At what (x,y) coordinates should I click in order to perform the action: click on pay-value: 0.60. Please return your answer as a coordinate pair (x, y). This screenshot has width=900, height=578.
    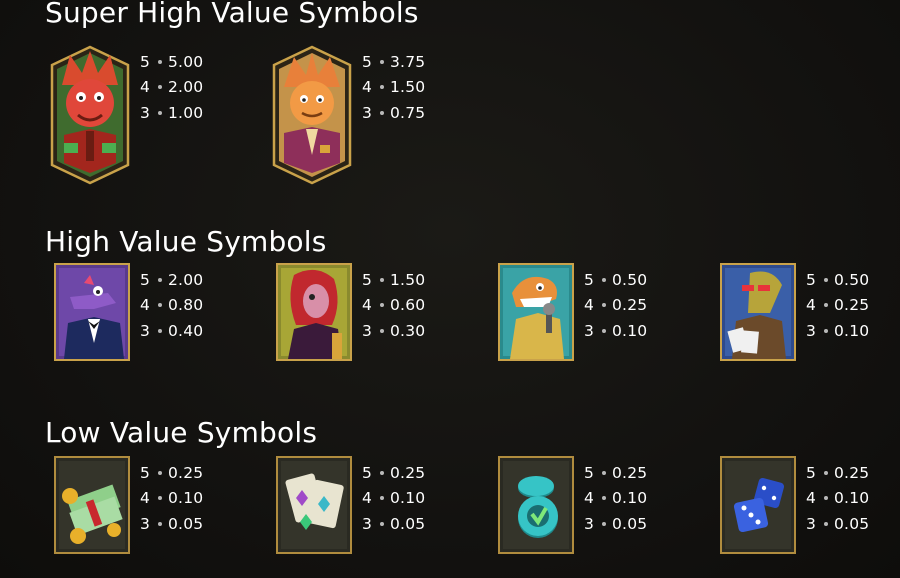
    Looking at the image, I should click on (408, 305).